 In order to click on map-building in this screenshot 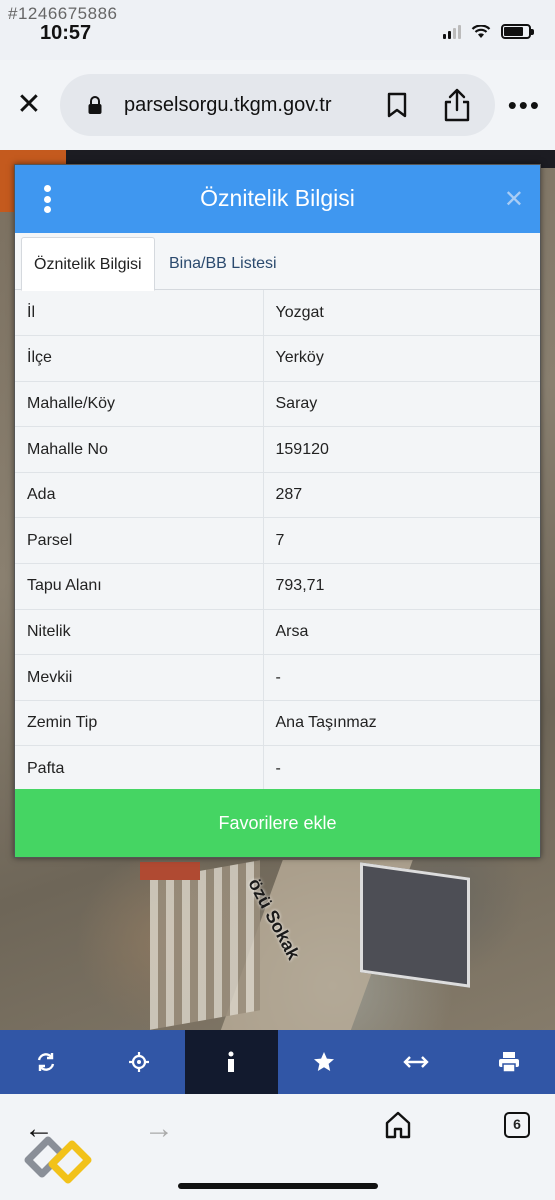, I will do `click(415, 925)`.